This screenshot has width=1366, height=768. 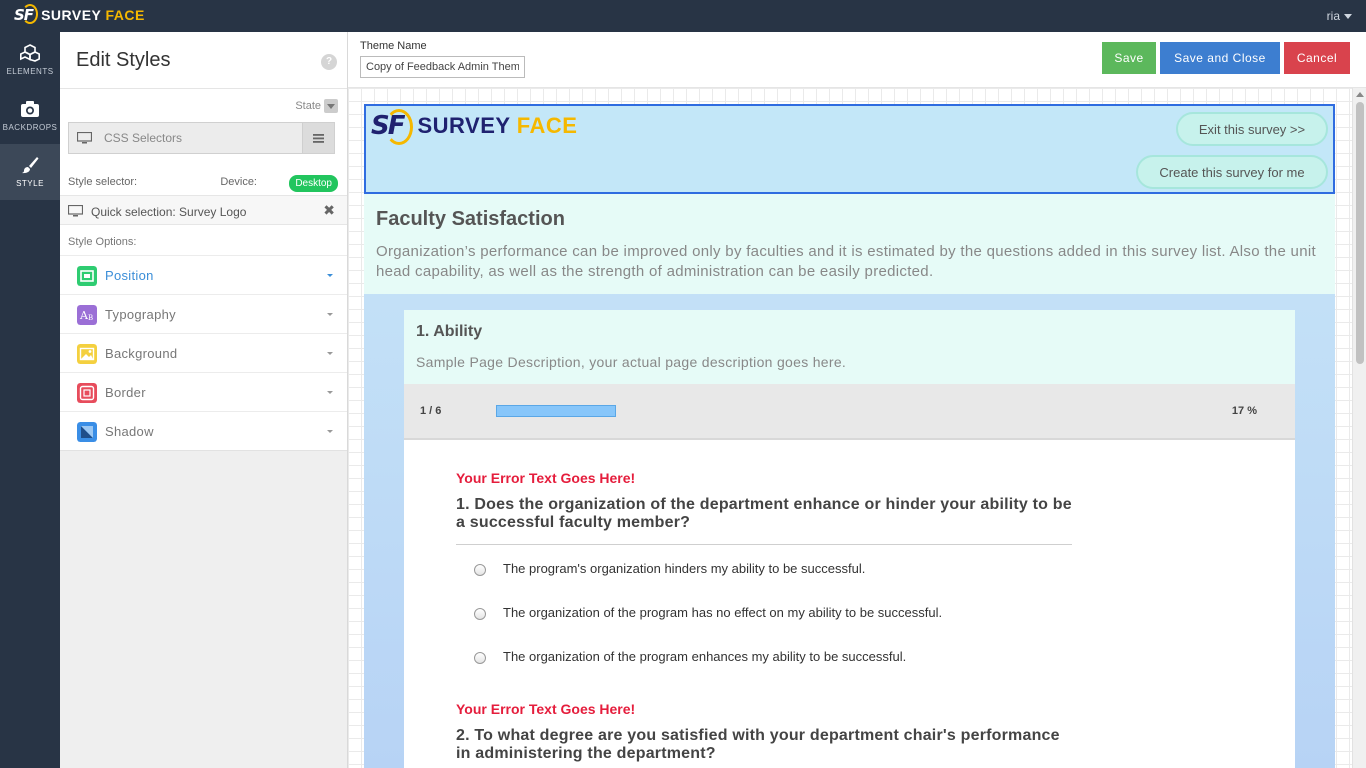 What do you see at coordinates (90, 318) in the screenshot?
I see `svg-text: B` at bounding box center [90, 318].